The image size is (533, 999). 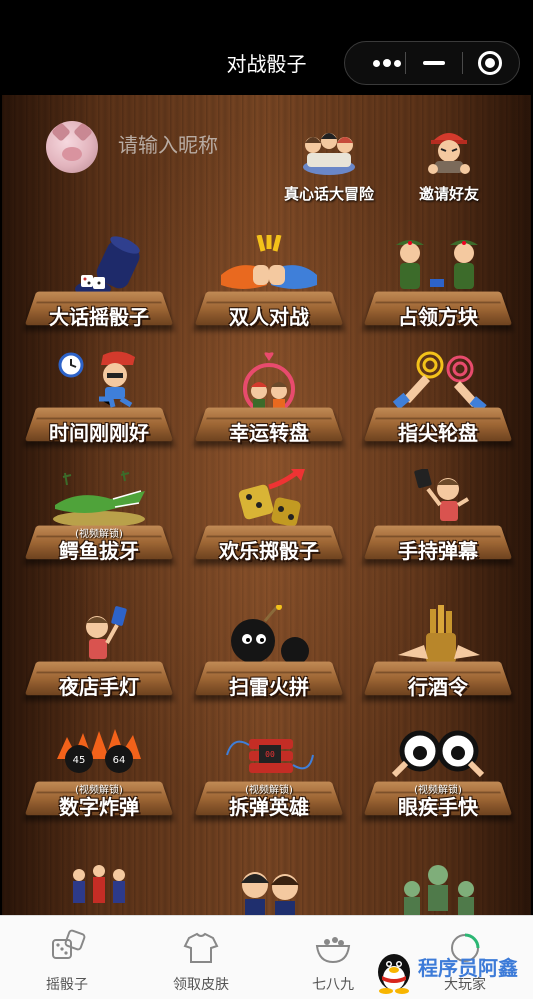 What do you see at coordinates (271, 498) in the screenshot?
I see `gold-dice-icon` at bounding box center [271, 498].